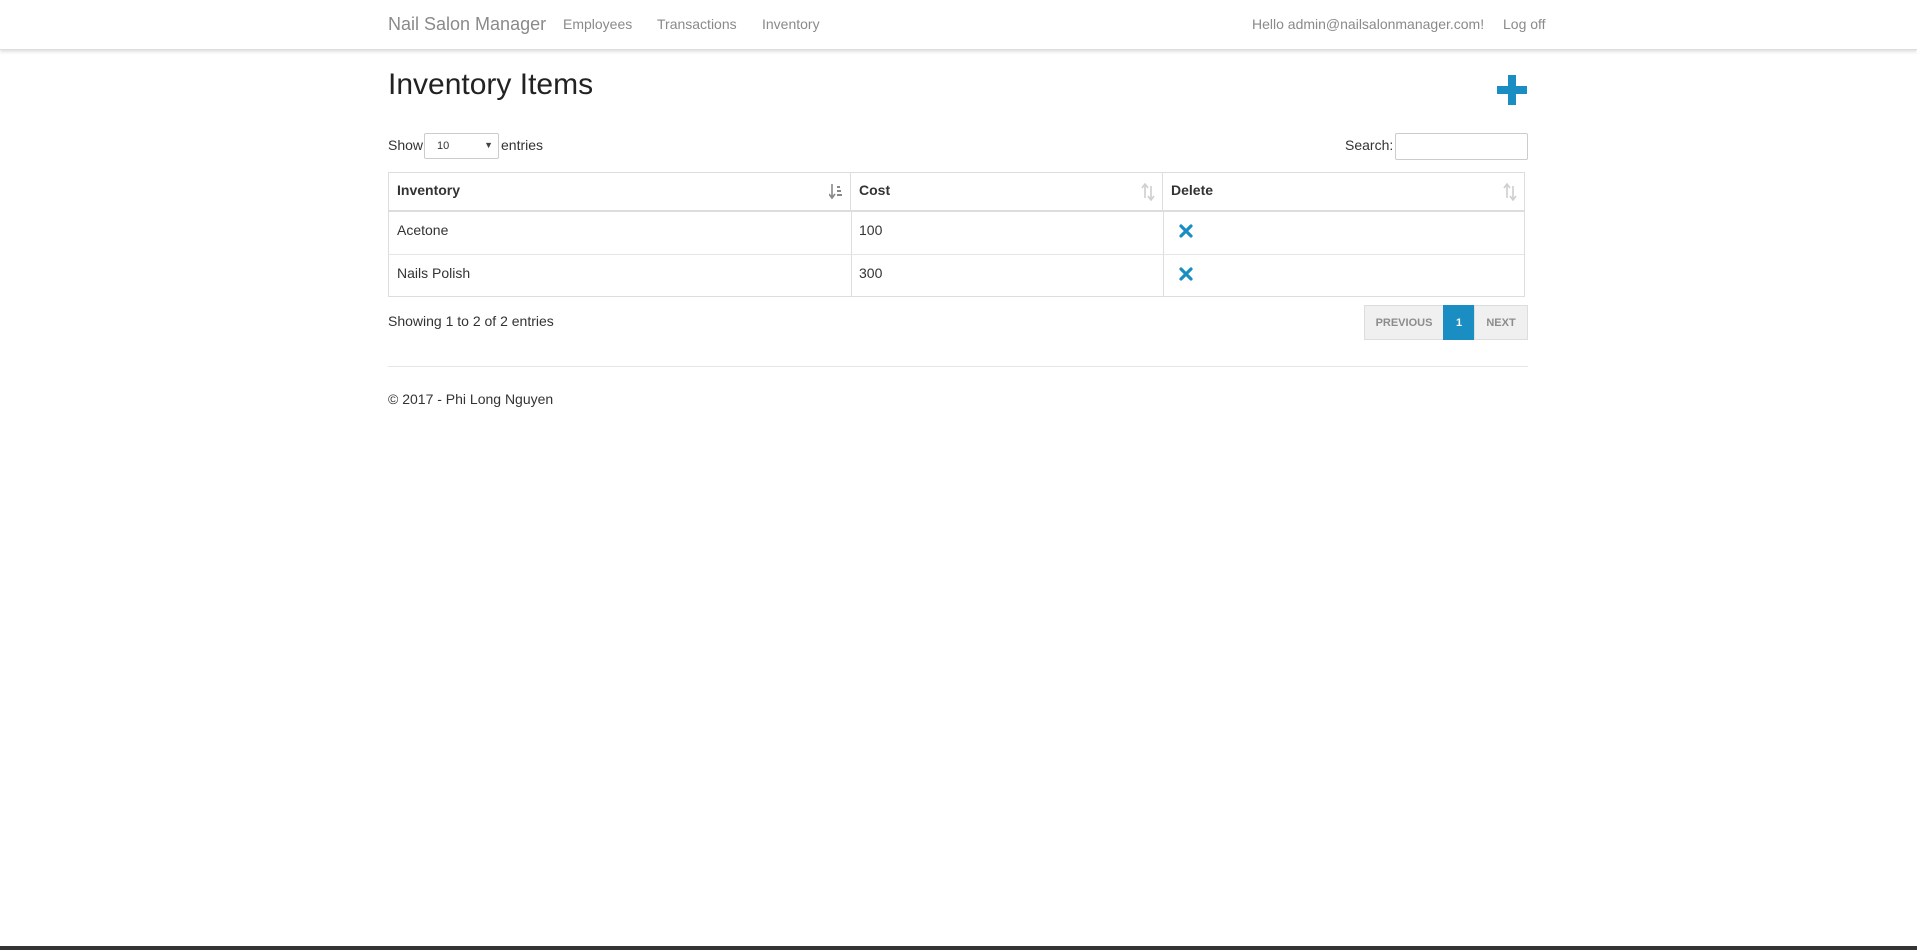  I want to click on bottom-edge, so click(958, 948).